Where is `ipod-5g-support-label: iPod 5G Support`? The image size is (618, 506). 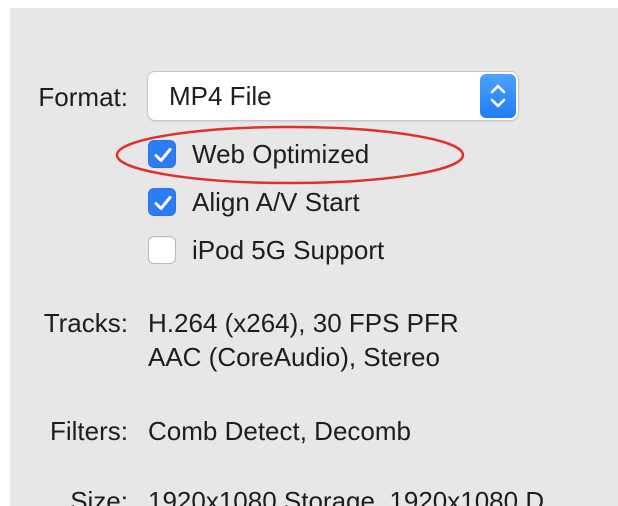 ipod-5g-support-label: iPod 5G Support is located at coordinates (288, 250).